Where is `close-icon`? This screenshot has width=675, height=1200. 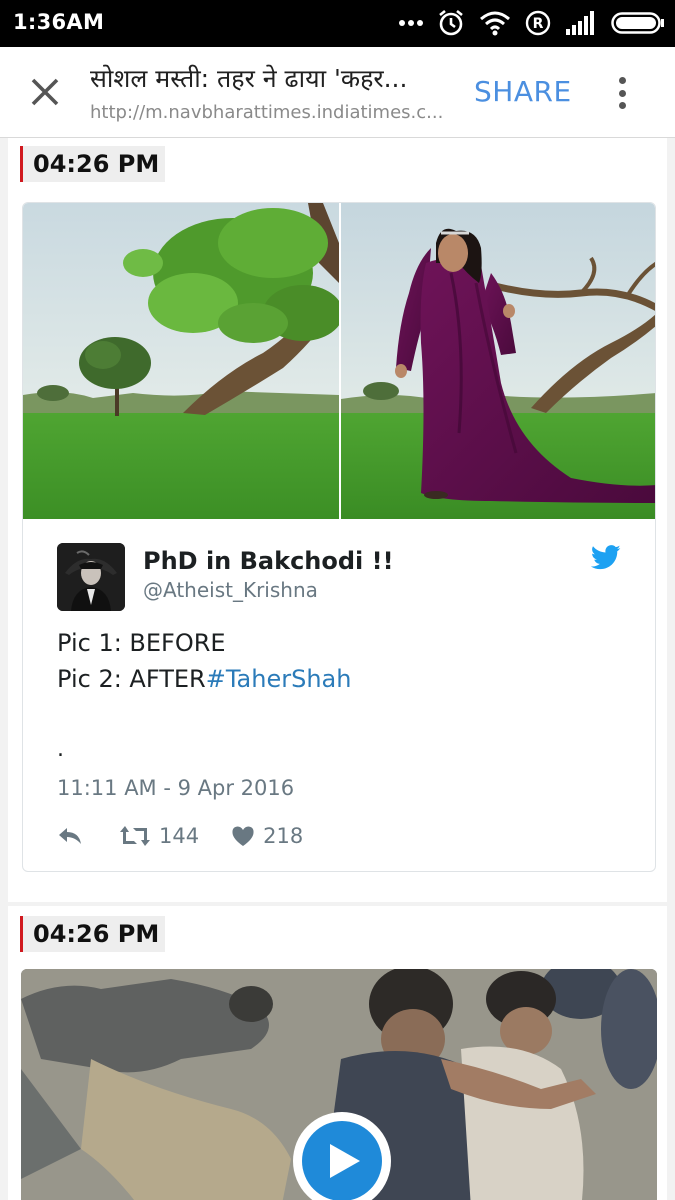 close-icon is located at coordinates (45, 92).